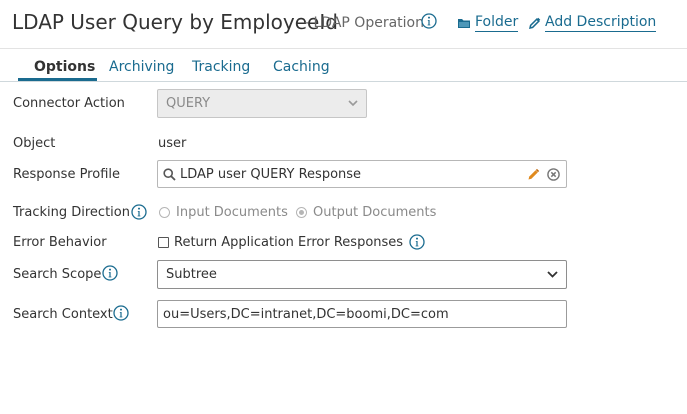  Describe the element at coordinates (301, 67) in the screenshot. I see `tab-caching: Caching` at that location.